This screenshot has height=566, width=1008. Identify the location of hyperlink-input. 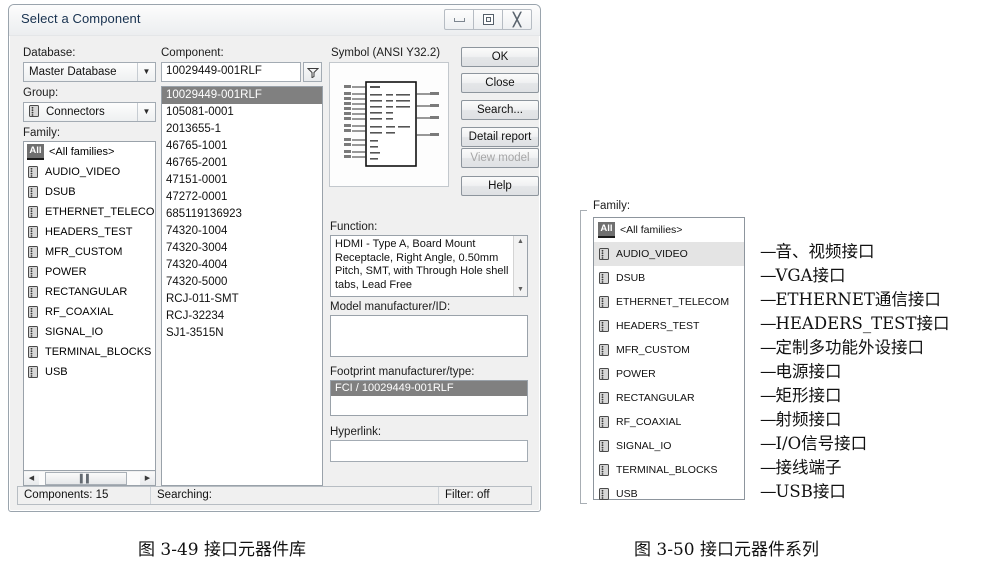
(429, 451).